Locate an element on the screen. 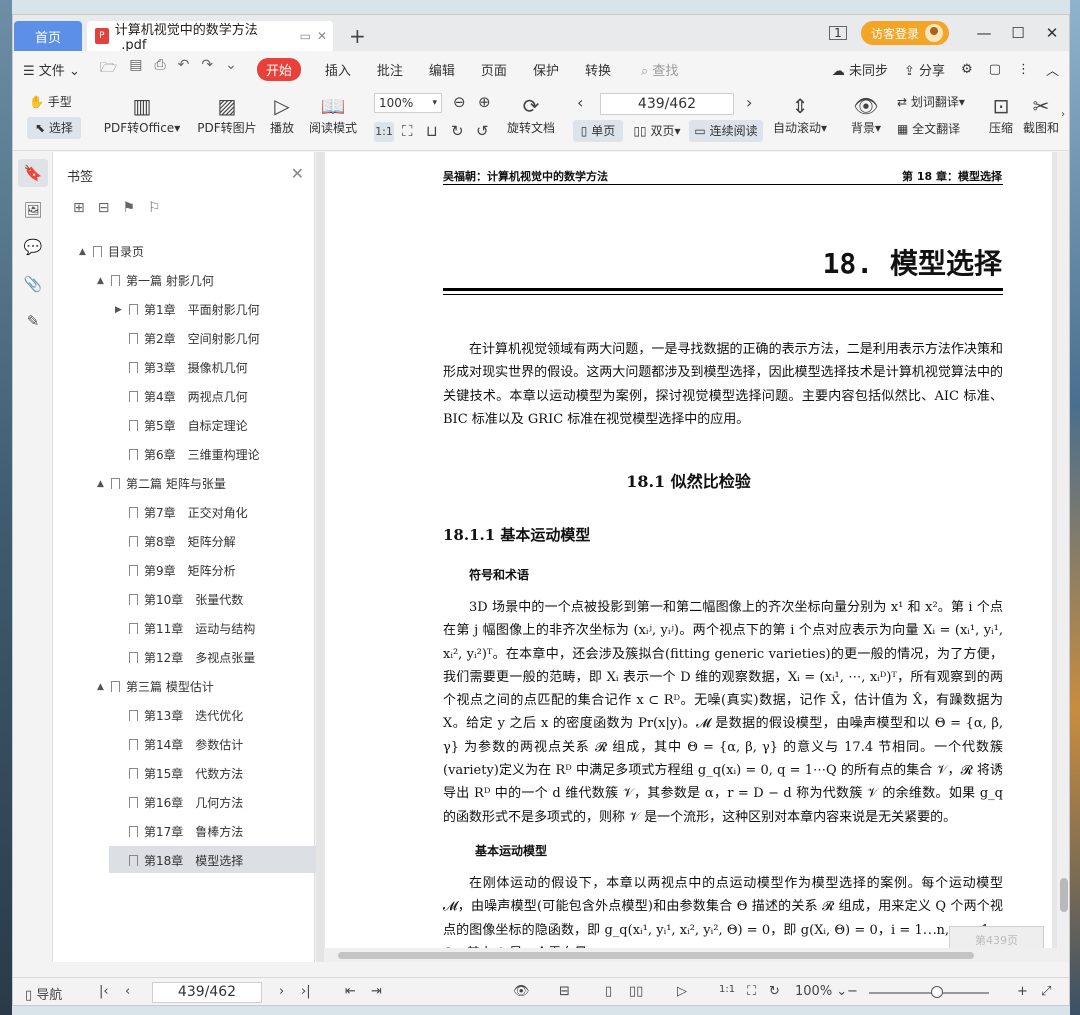 The height and width of the screenshot is (1015, 1080). bookmark-item: 第13章 迭代优化 is located at coordinates (183, 715).